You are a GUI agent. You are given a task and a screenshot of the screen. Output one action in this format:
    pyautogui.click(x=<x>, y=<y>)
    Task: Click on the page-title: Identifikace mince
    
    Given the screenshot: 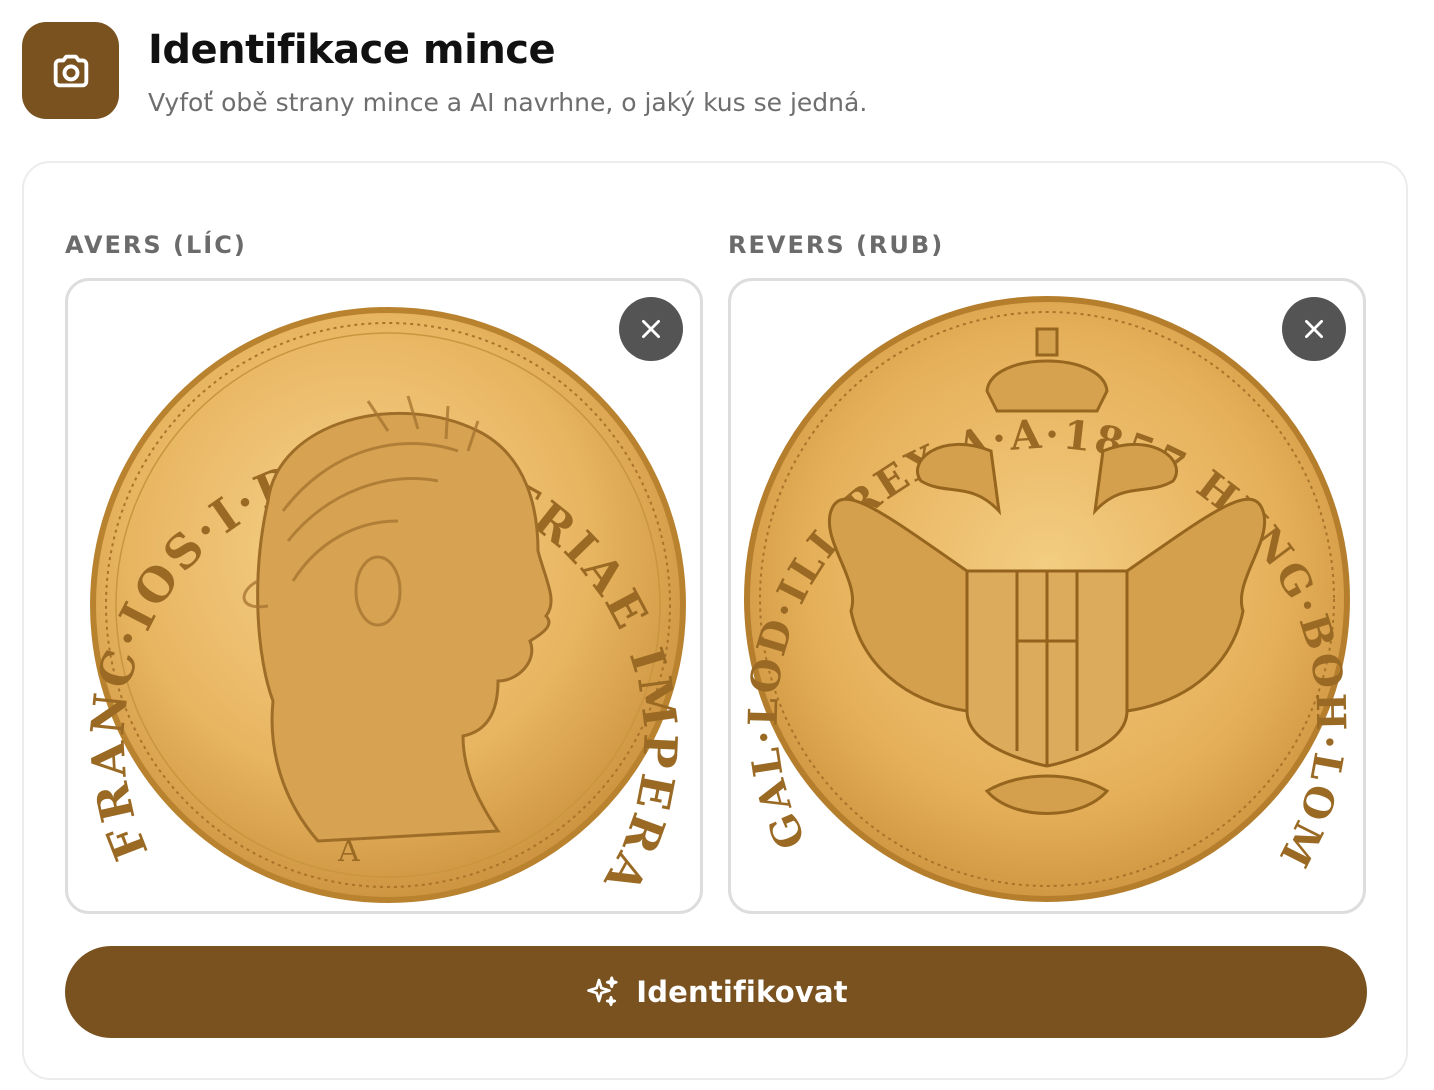 What is the action you would take?
    pyautogui.click(x=352, y=50)
    